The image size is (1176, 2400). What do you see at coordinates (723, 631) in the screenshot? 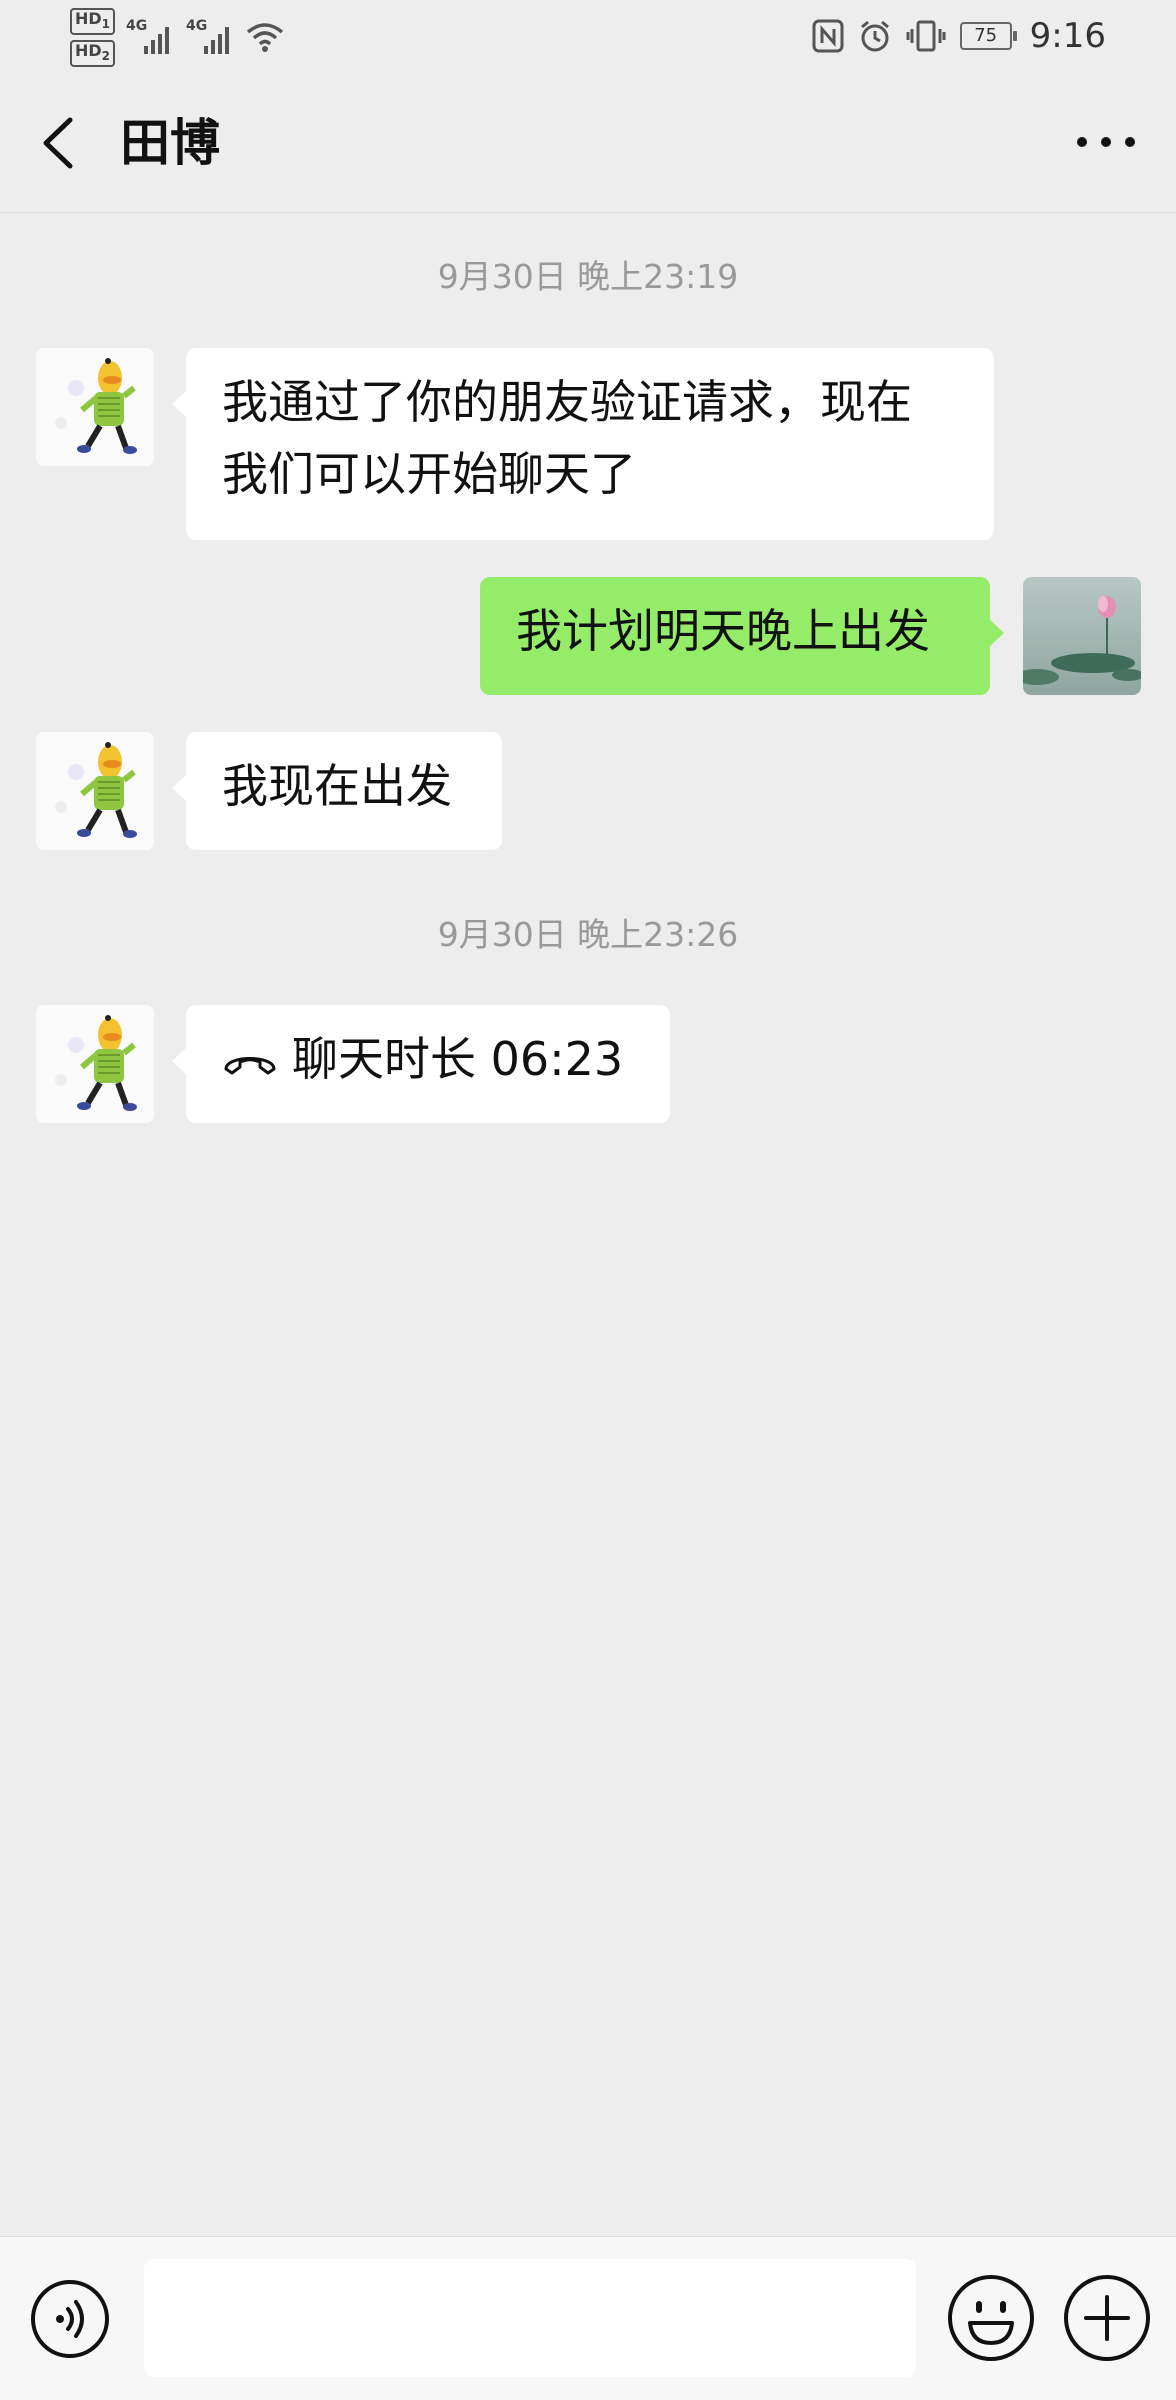
I see `message-text: 我计划明天晚上出发` at bounding box center [723, 631].